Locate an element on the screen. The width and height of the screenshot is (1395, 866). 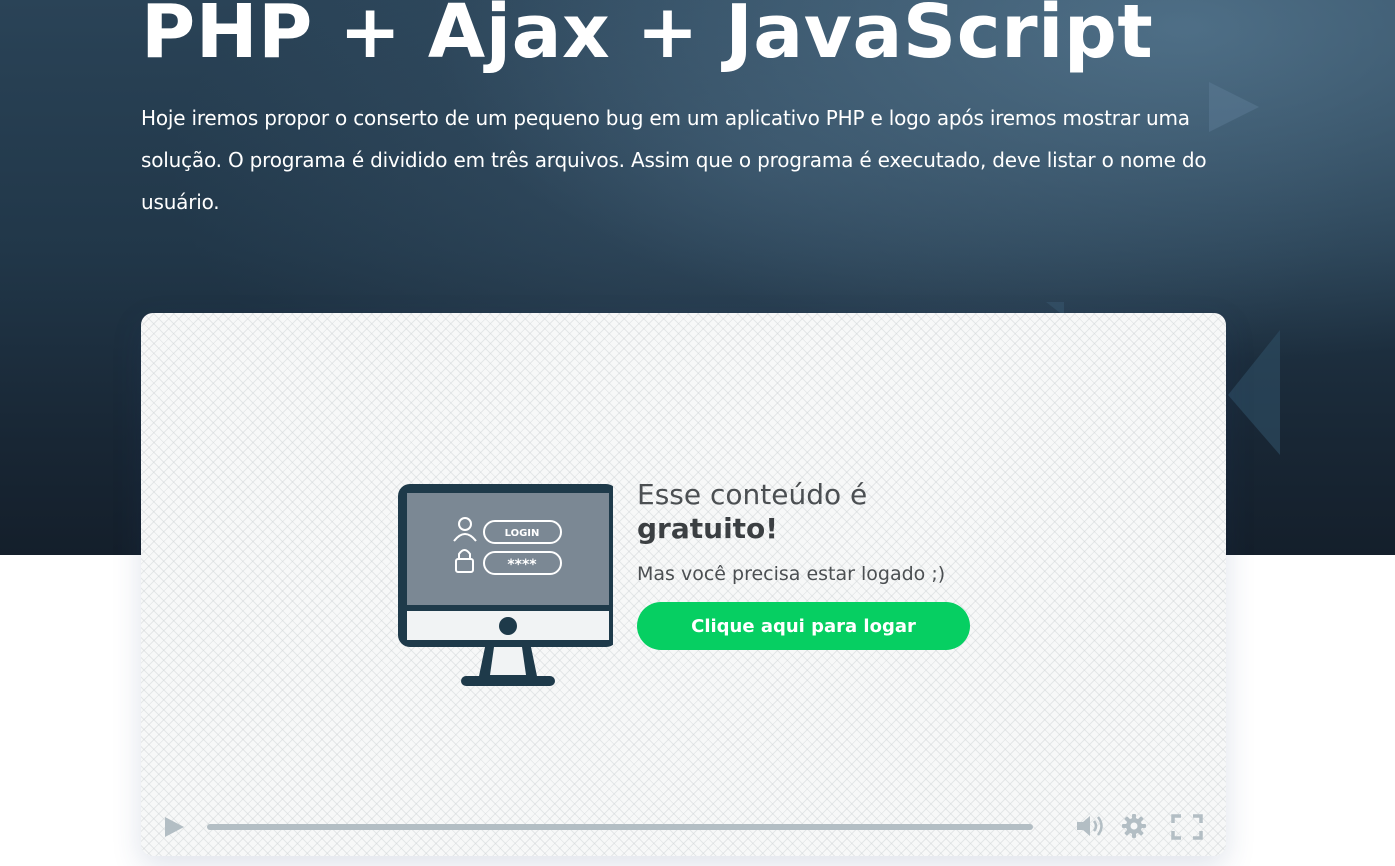
volume-icon is located at coordinates (1090, 826).